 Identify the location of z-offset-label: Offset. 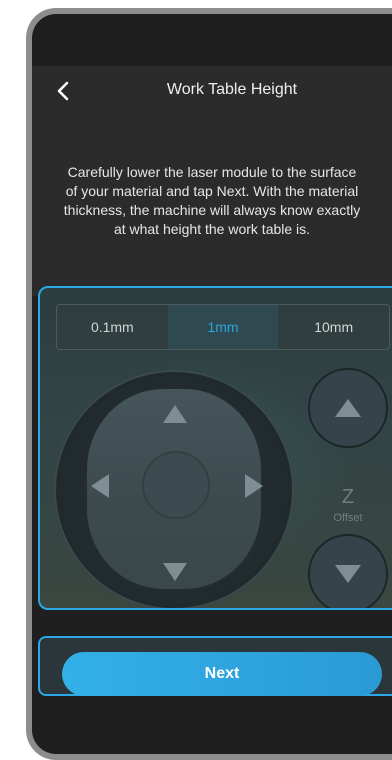
(348, 518).